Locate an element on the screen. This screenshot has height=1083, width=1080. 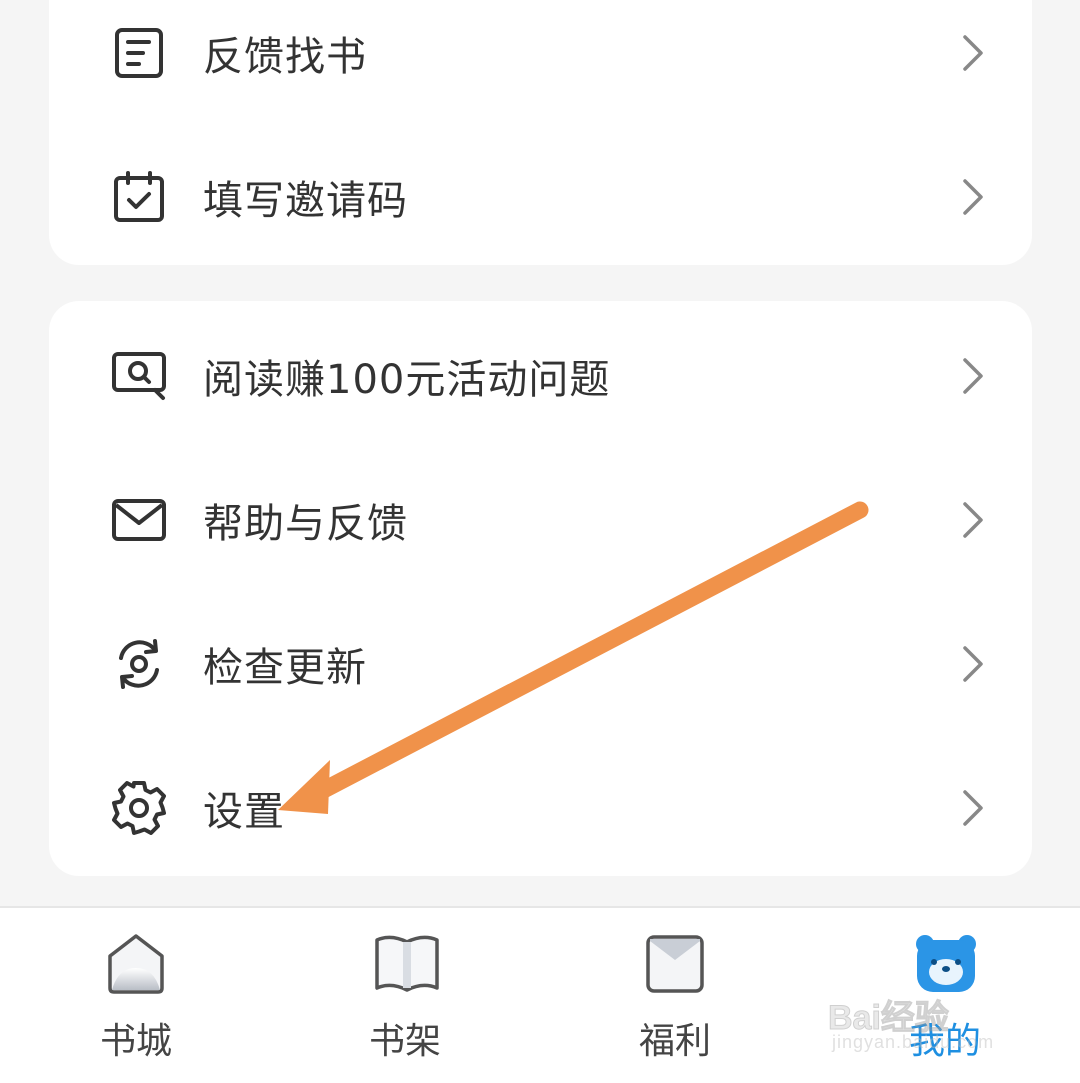
nav-tab-bookstore: 书城 is located at coordinates (136, 995).